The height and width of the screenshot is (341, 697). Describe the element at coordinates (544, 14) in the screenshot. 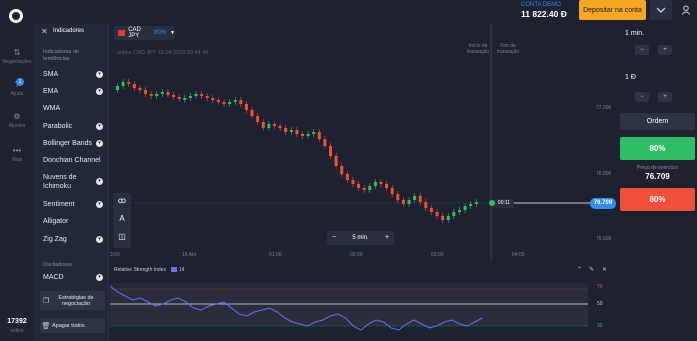

I see `account-balance: 11 822.40 Đ` at that location.